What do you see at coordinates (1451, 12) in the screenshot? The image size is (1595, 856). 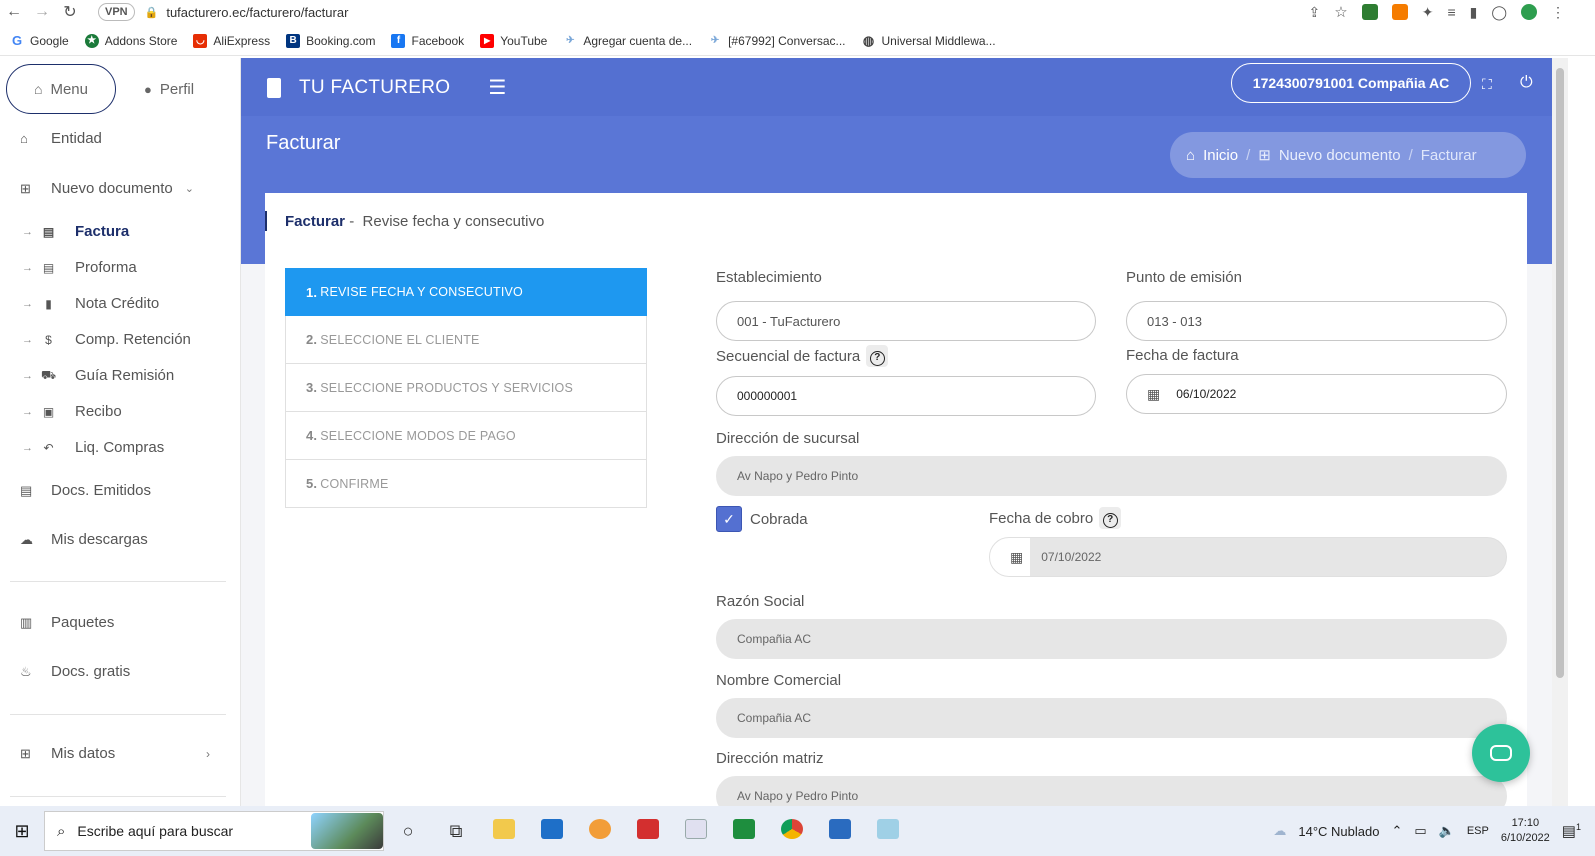 I see `playlist-icon: ≡` at bounding box center [1451, 12].